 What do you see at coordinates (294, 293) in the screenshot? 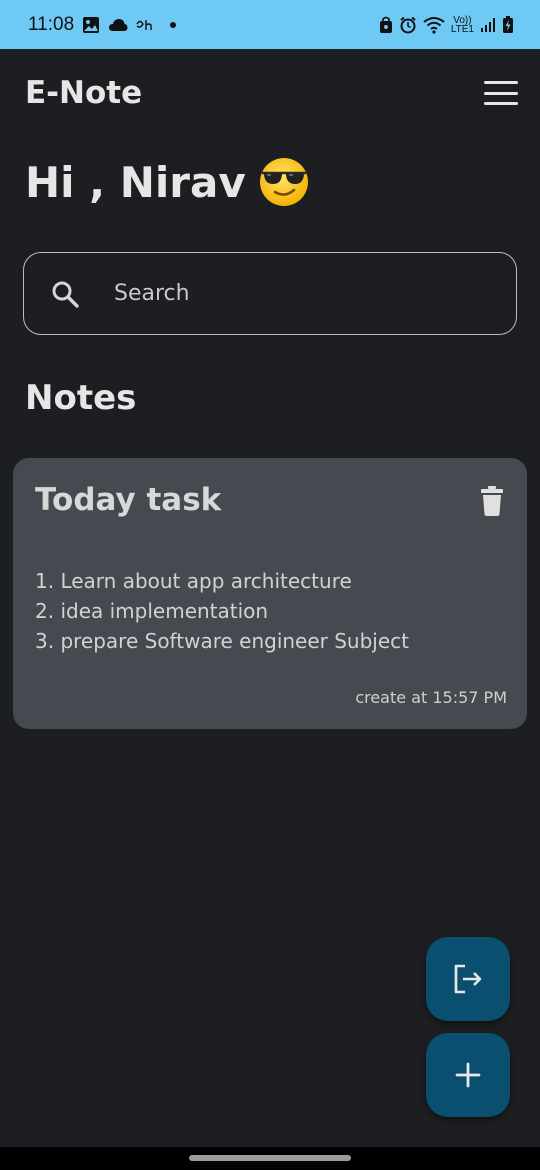
I see `search-input` at bounding box center [294, 293].